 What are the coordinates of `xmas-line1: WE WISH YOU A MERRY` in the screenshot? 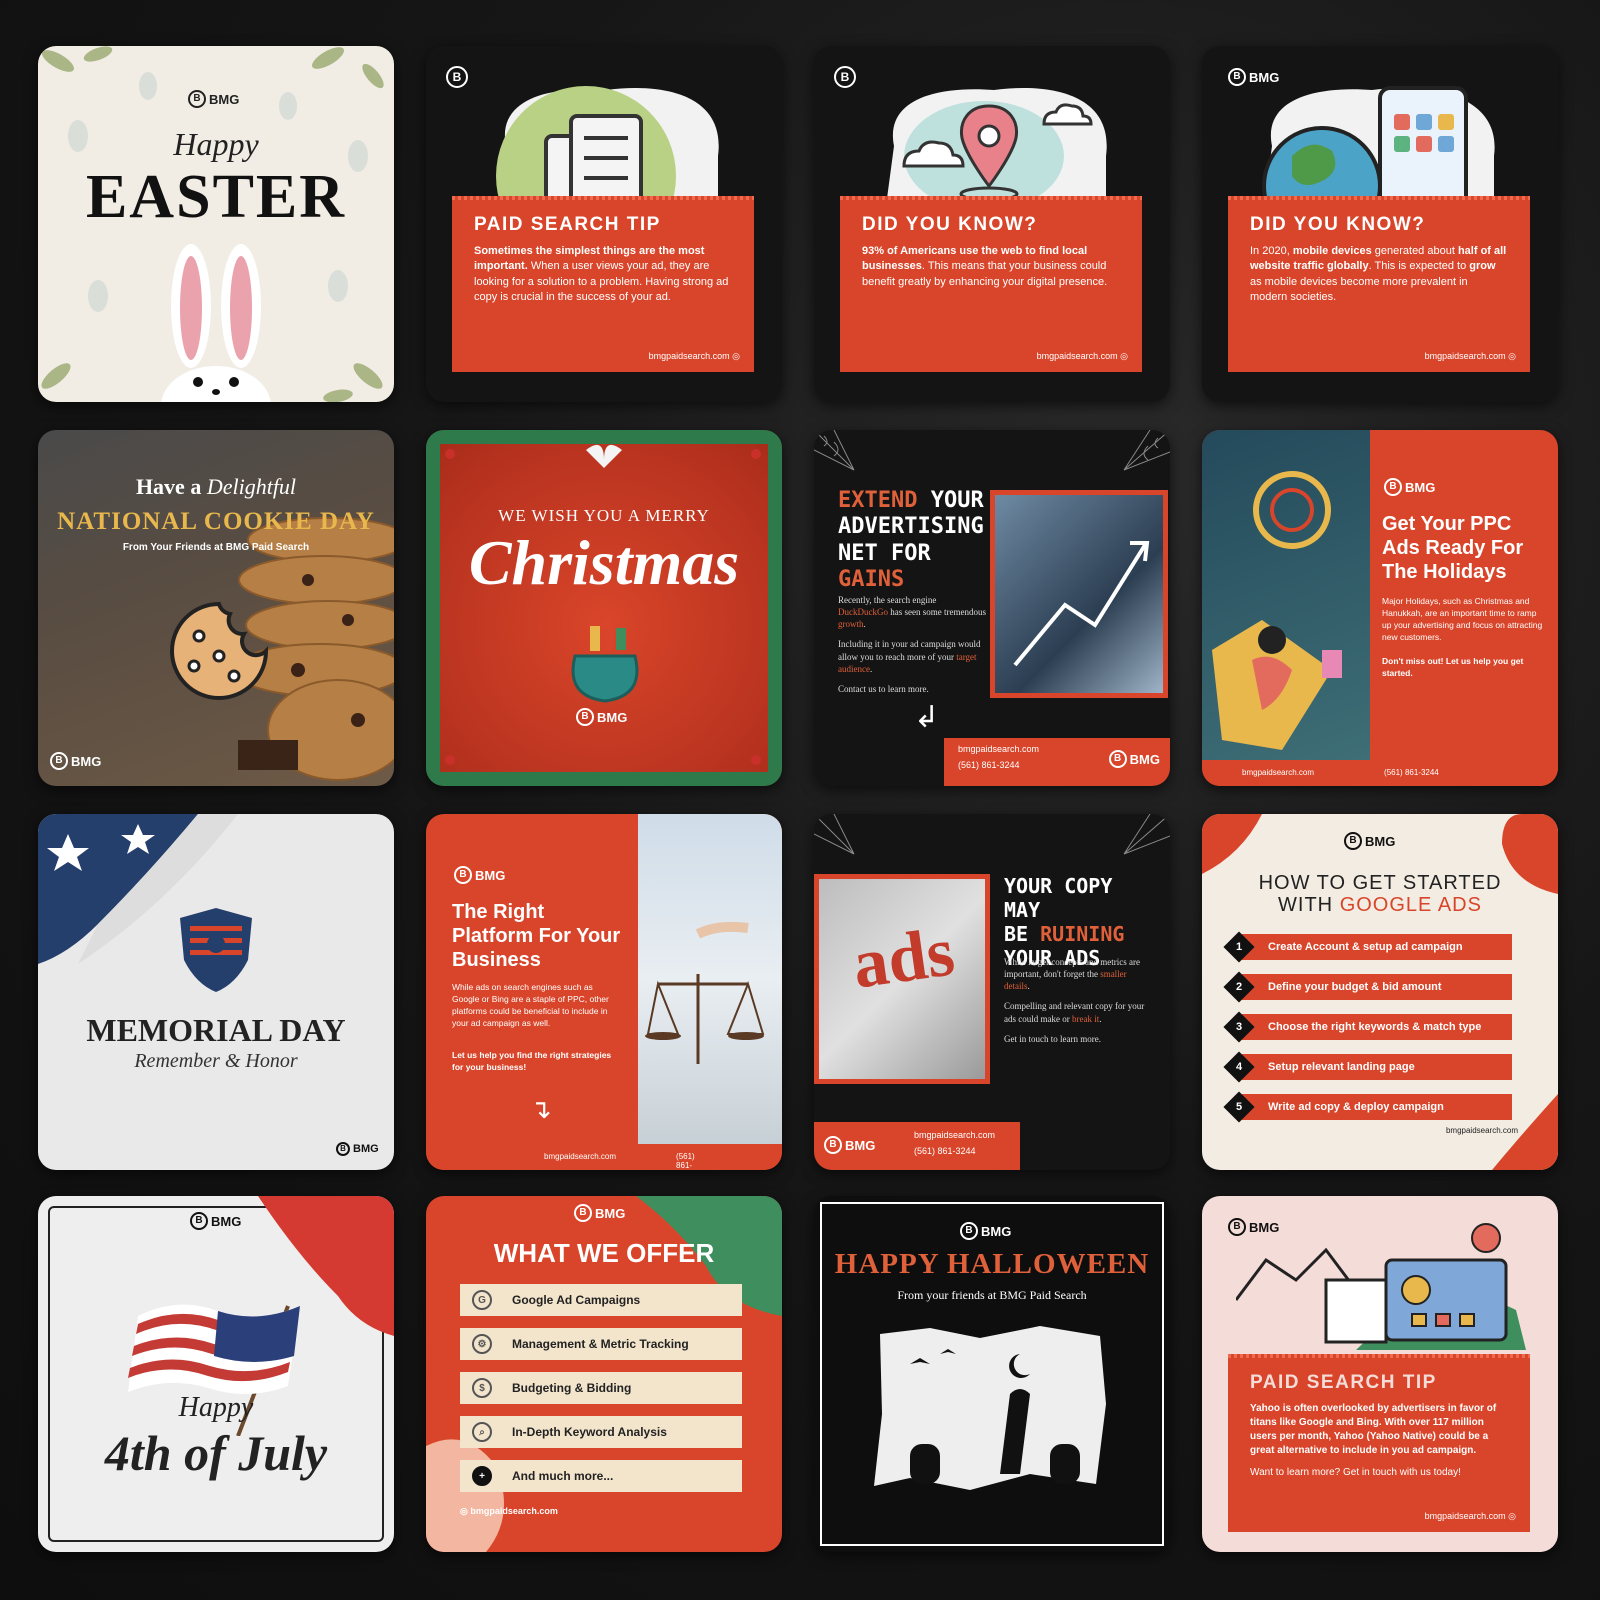 It's located at (604, 515).